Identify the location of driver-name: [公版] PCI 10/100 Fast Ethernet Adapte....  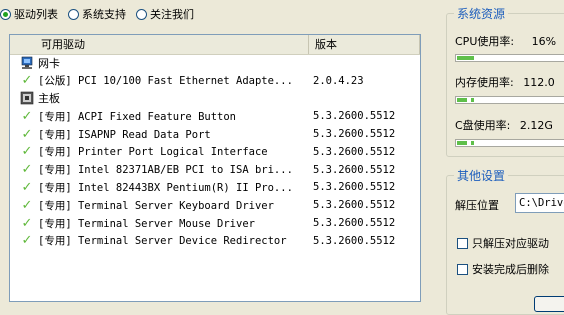
(165, 81).